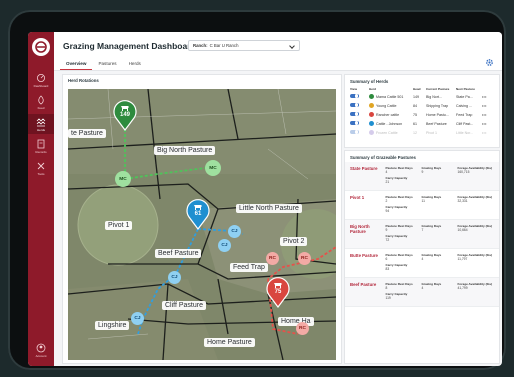  Describe the element at coordinates (76, 64) in the screenshot. I see `tab-overview: Overview` at that location.